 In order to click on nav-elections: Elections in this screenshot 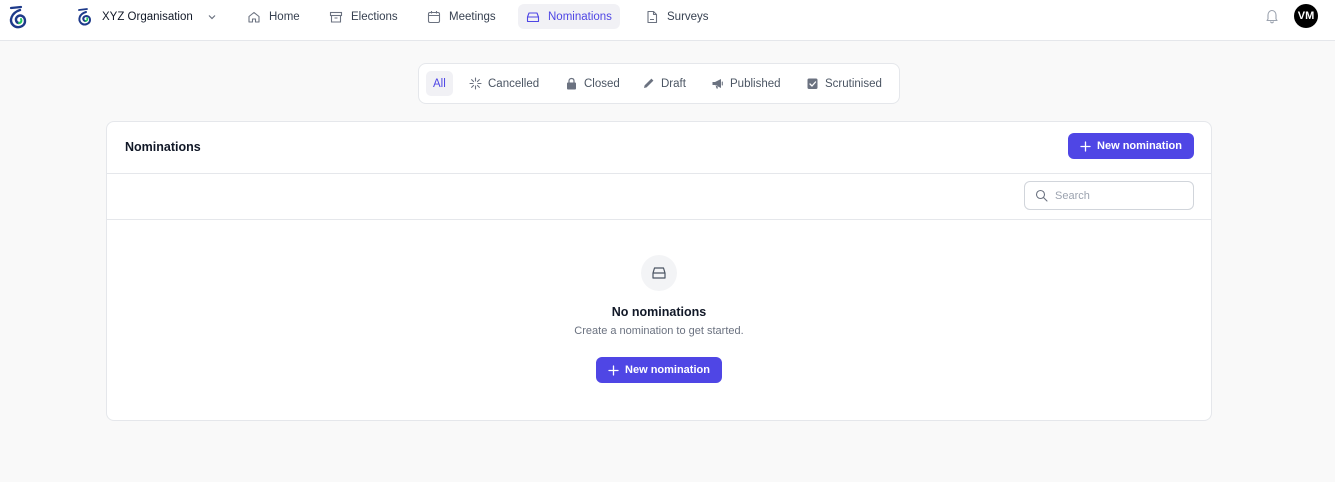, I will do `click(363, 16)`.